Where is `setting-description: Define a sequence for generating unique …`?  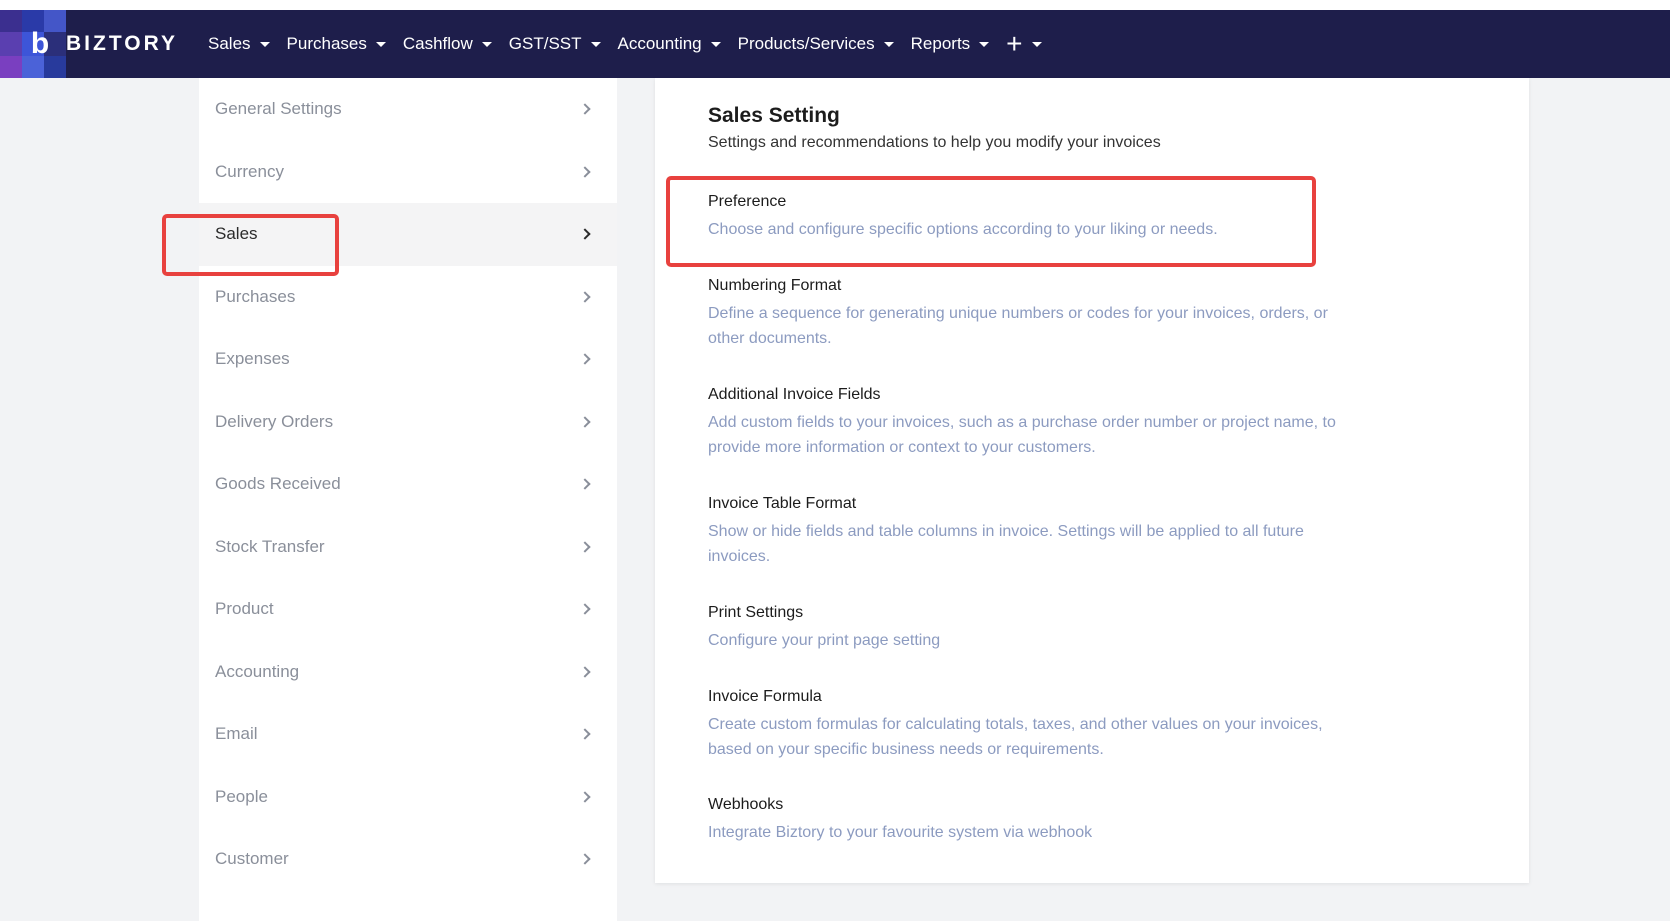
setting-description: Define a sequence for generating unique … is located at coordinates (1018, 326).